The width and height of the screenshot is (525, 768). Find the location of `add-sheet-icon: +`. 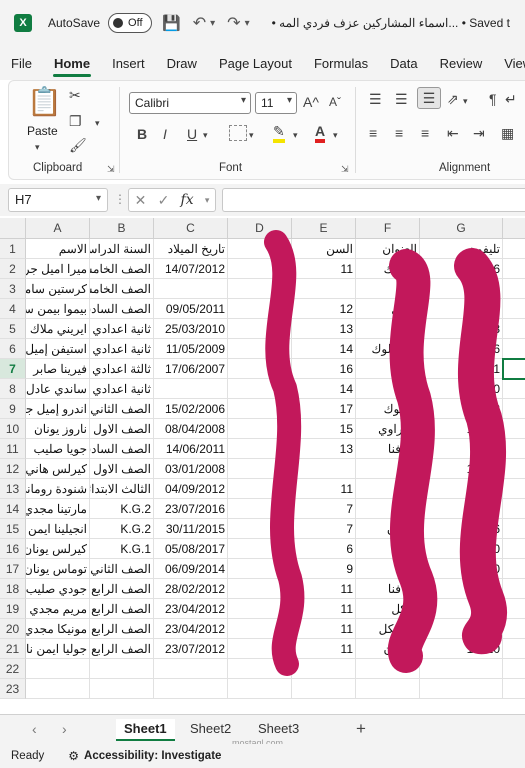

add-sheet-icon: + is located at coordinates (361, 729).